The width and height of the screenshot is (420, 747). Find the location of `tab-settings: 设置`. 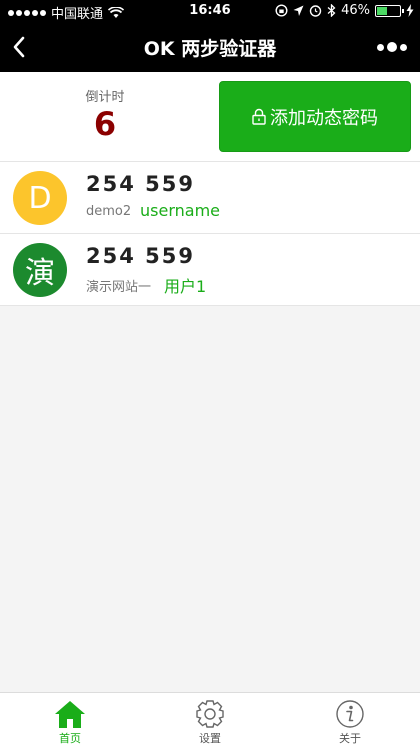

tab-settings: 设置 is located at coordinates (210, 720).